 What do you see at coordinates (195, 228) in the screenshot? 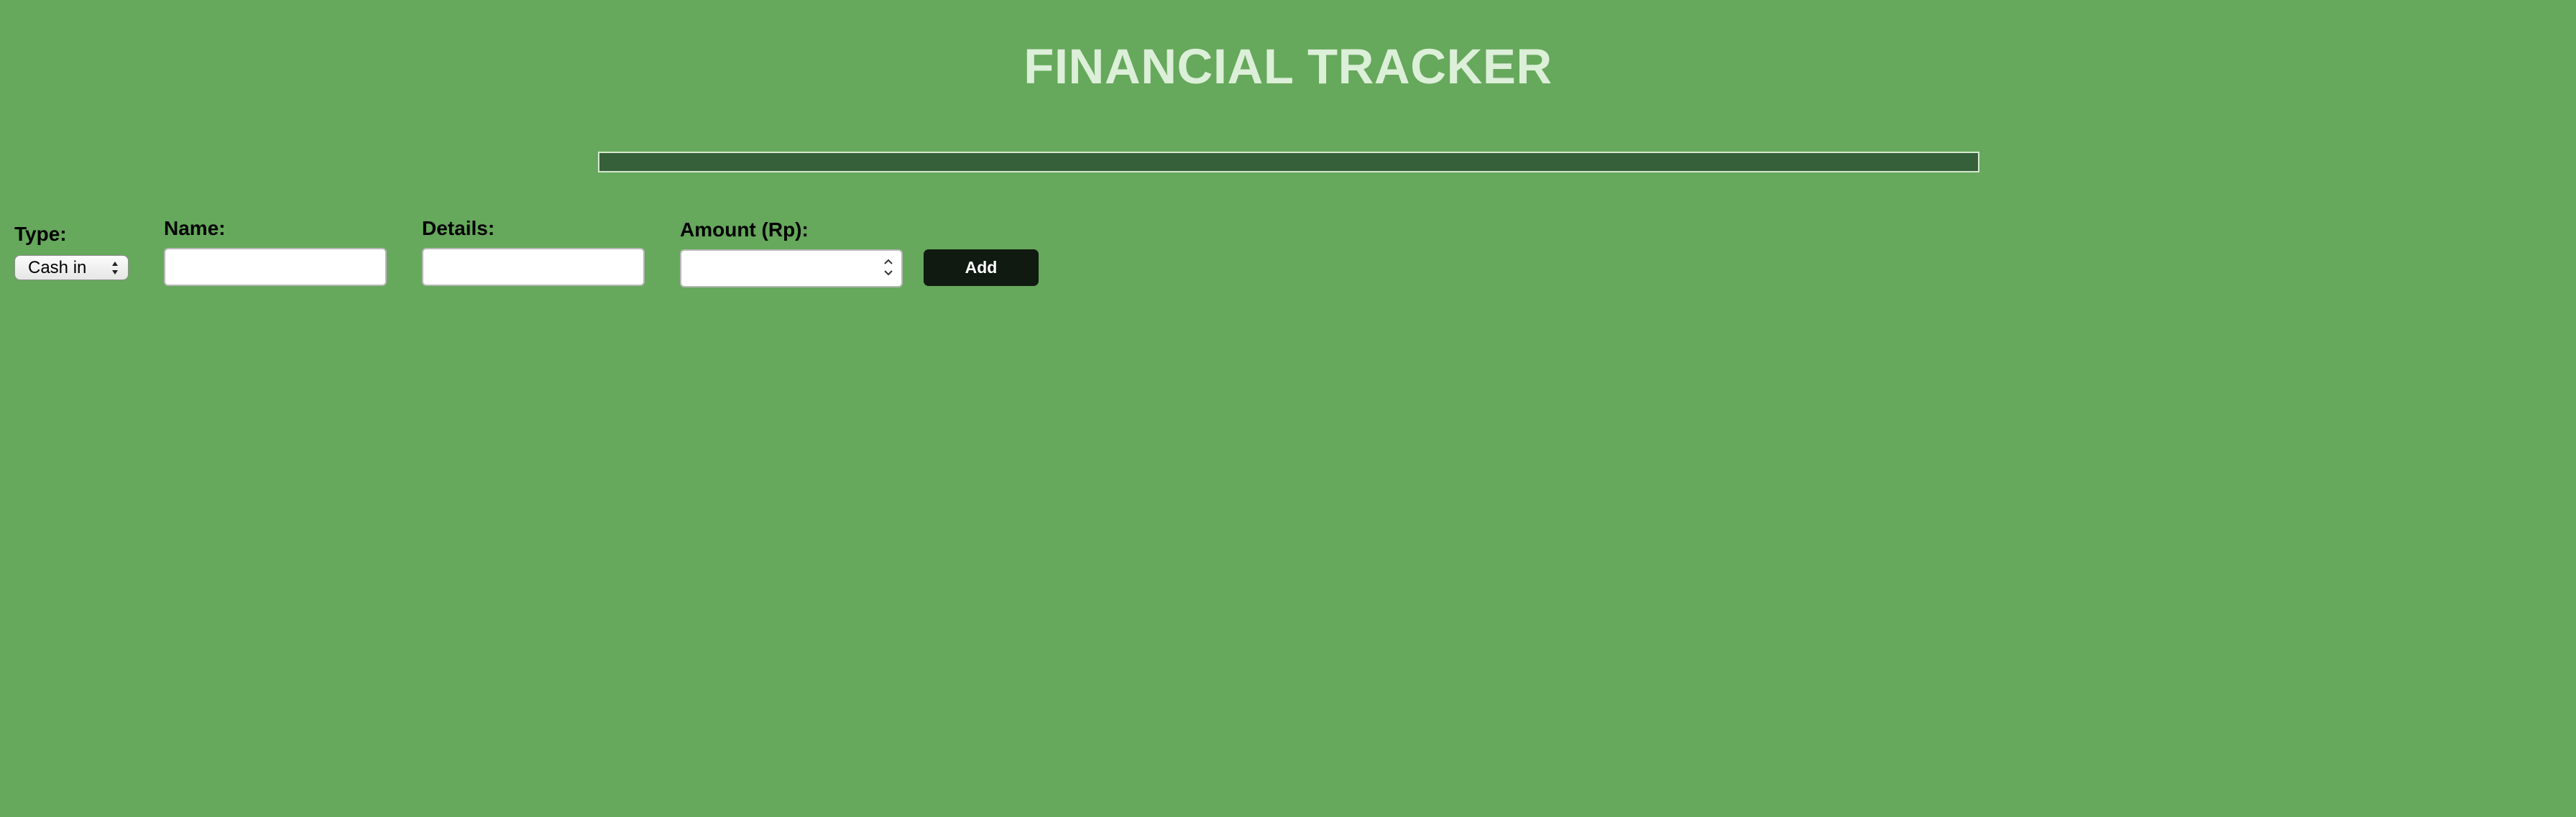
I see `name-label: Name:` at bounding box center [195, 228].